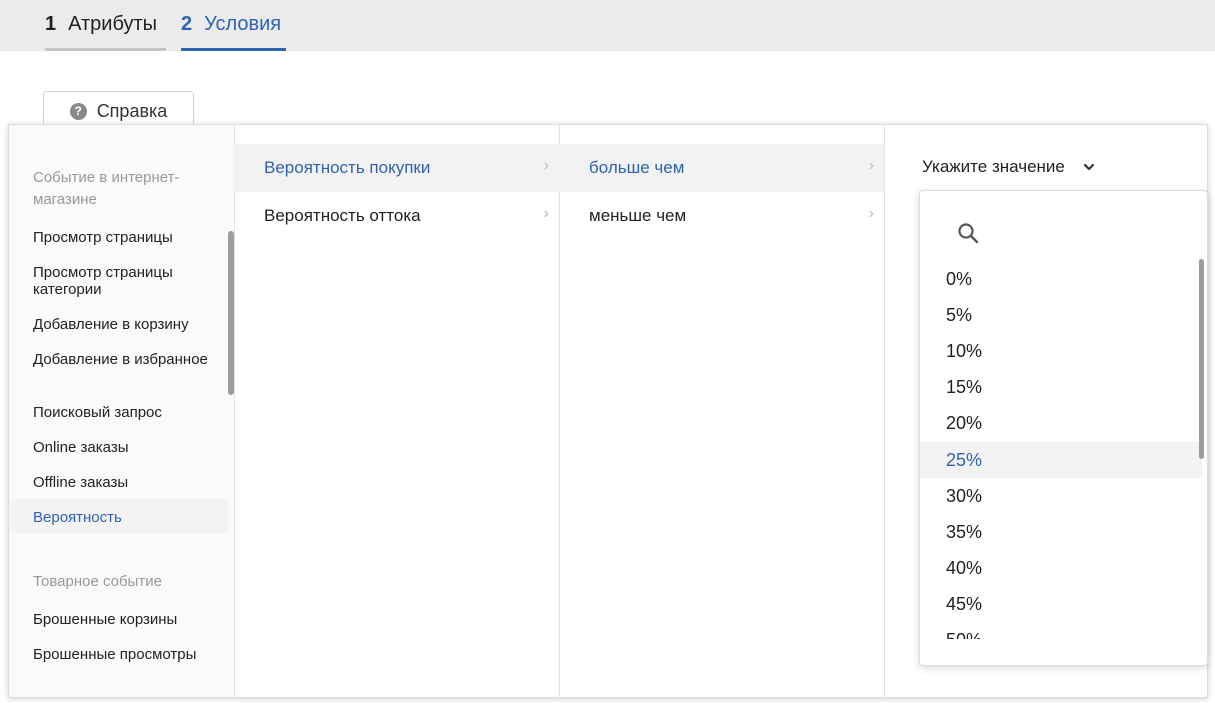 The height and width of the screenshot is (703, 1215). I want to click on option-item: 35%, so click(1061, 532).